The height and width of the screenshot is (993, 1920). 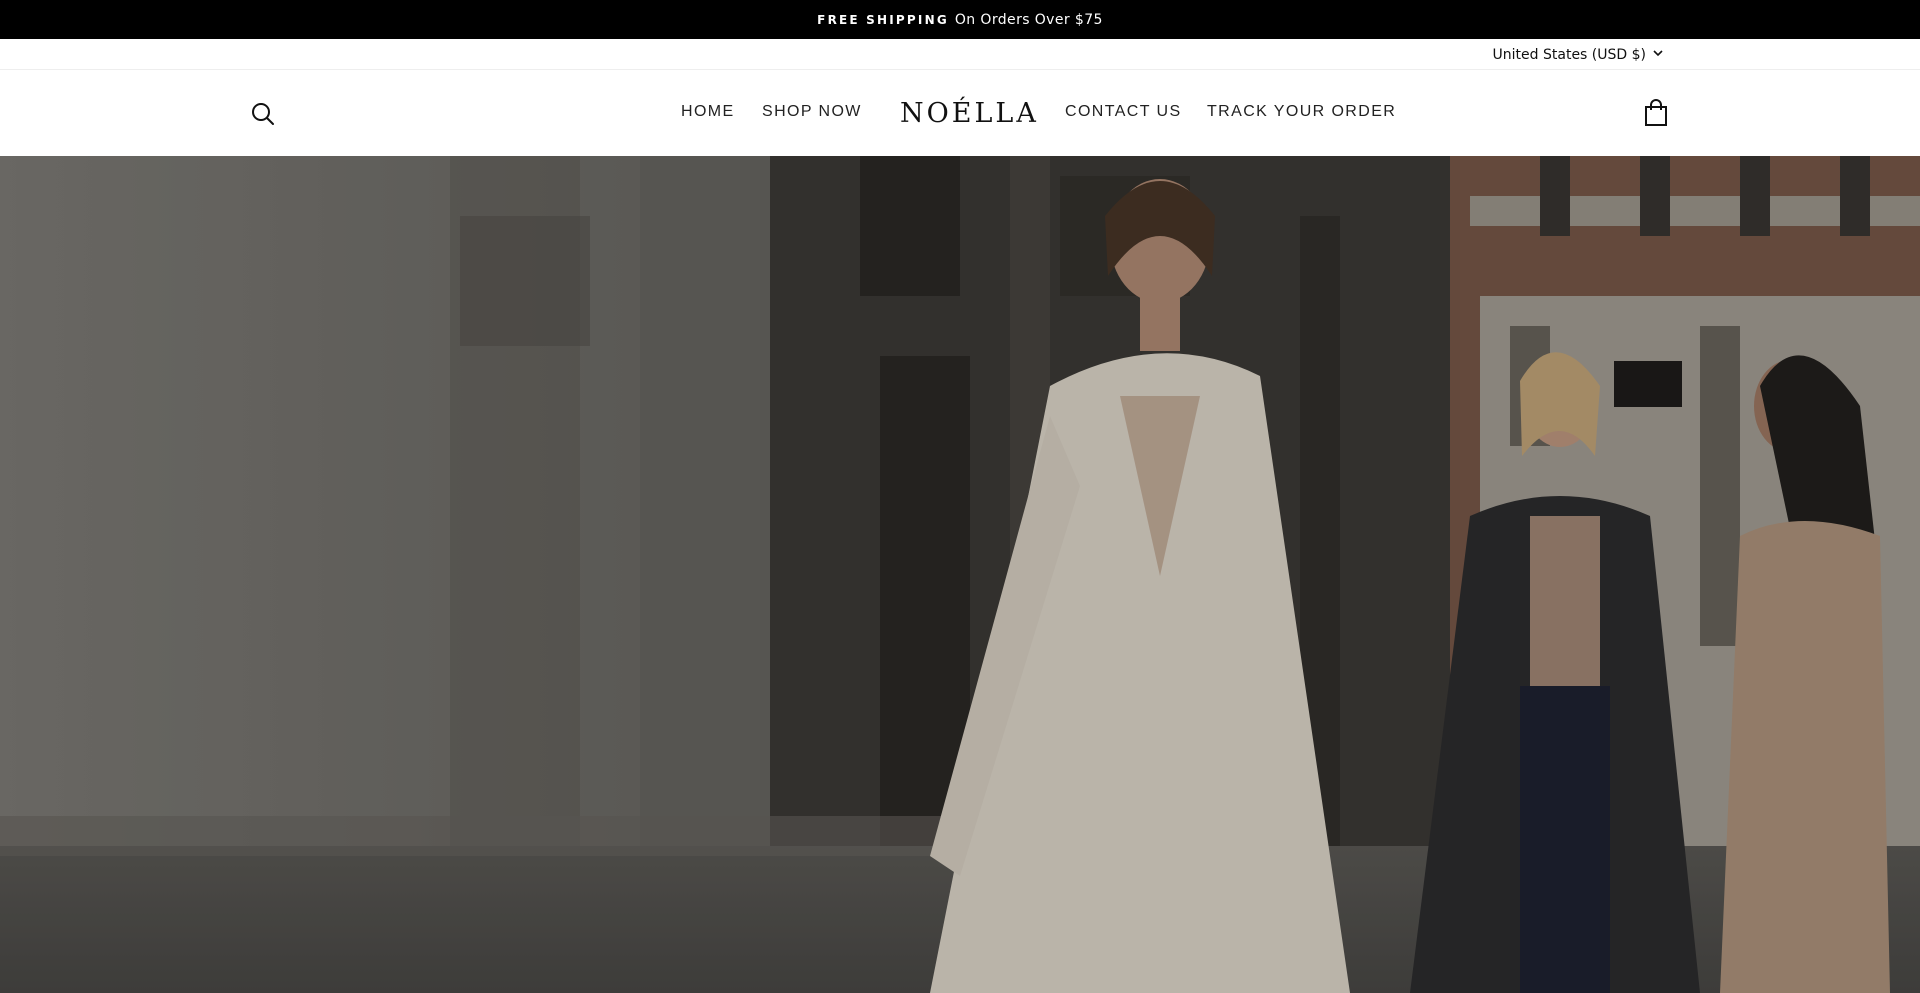 What do you see at coordinates (1028, 19) in the screenshot?
I see `announcement-text: On Orders Over $75` at bounding box center [1028, 19].